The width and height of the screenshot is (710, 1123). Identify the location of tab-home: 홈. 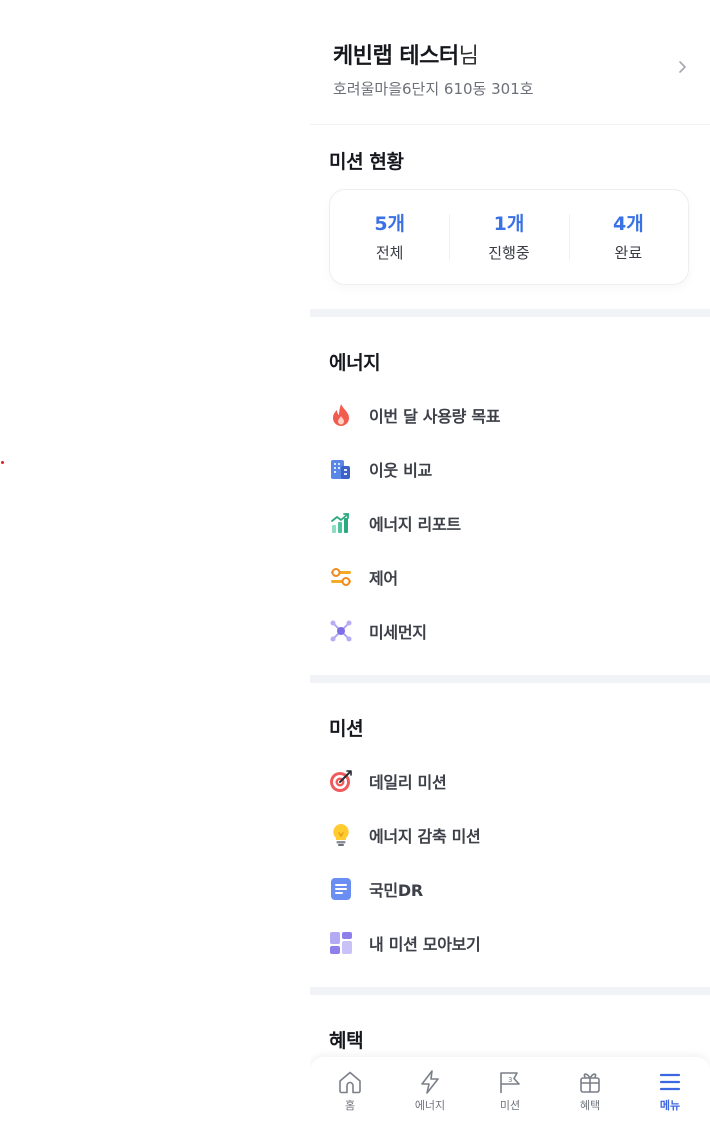
(350, 1090).